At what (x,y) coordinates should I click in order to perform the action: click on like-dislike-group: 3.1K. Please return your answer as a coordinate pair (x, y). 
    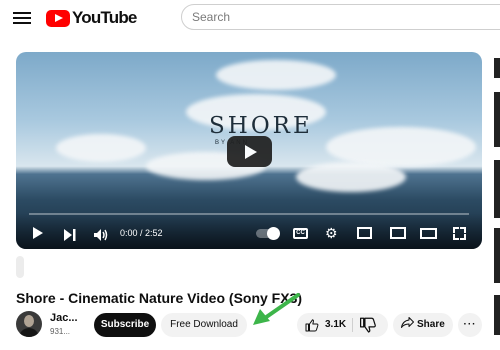
    Looking at the image, I should click on (342, 325).